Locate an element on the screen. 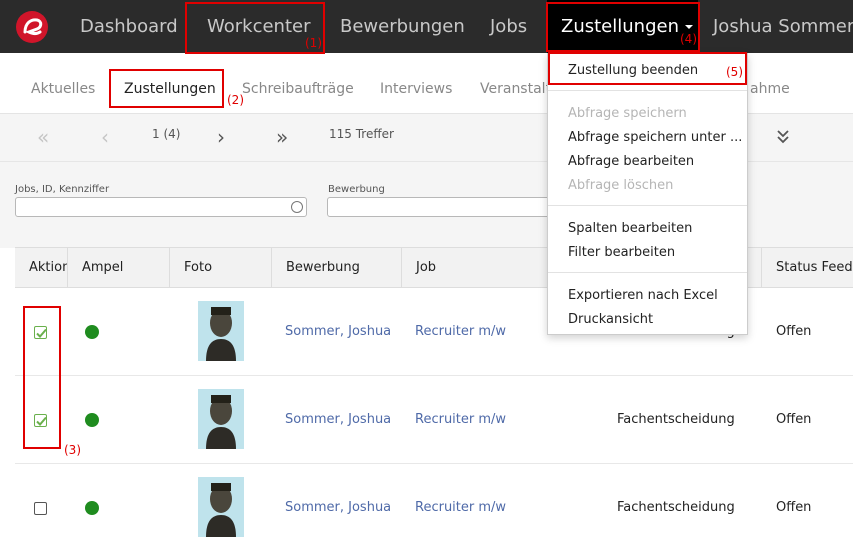  col-bewerbung: Bewerbung is located at coordinates (337, 268).